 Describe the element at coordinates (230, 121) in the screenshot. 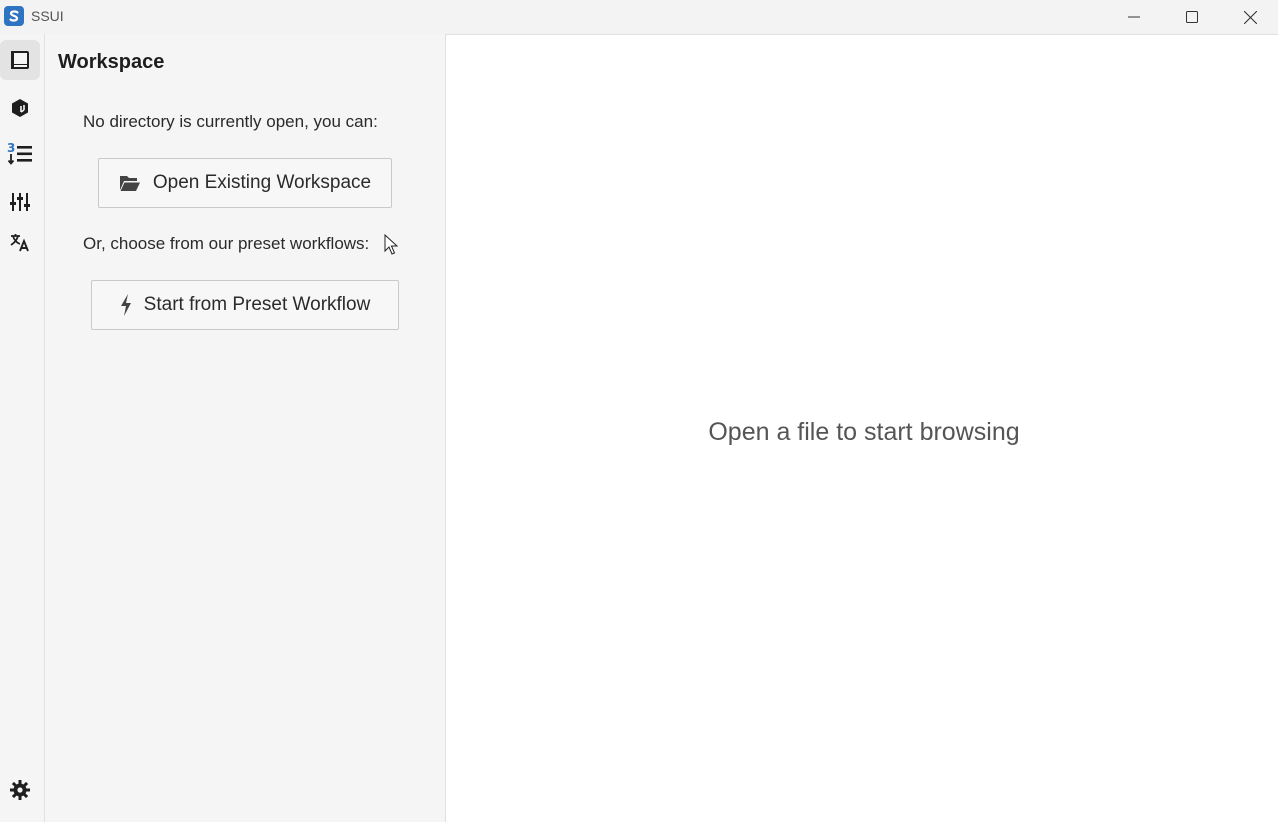

I see `no-directory-text: No directory is currently open, you can:` at that location.